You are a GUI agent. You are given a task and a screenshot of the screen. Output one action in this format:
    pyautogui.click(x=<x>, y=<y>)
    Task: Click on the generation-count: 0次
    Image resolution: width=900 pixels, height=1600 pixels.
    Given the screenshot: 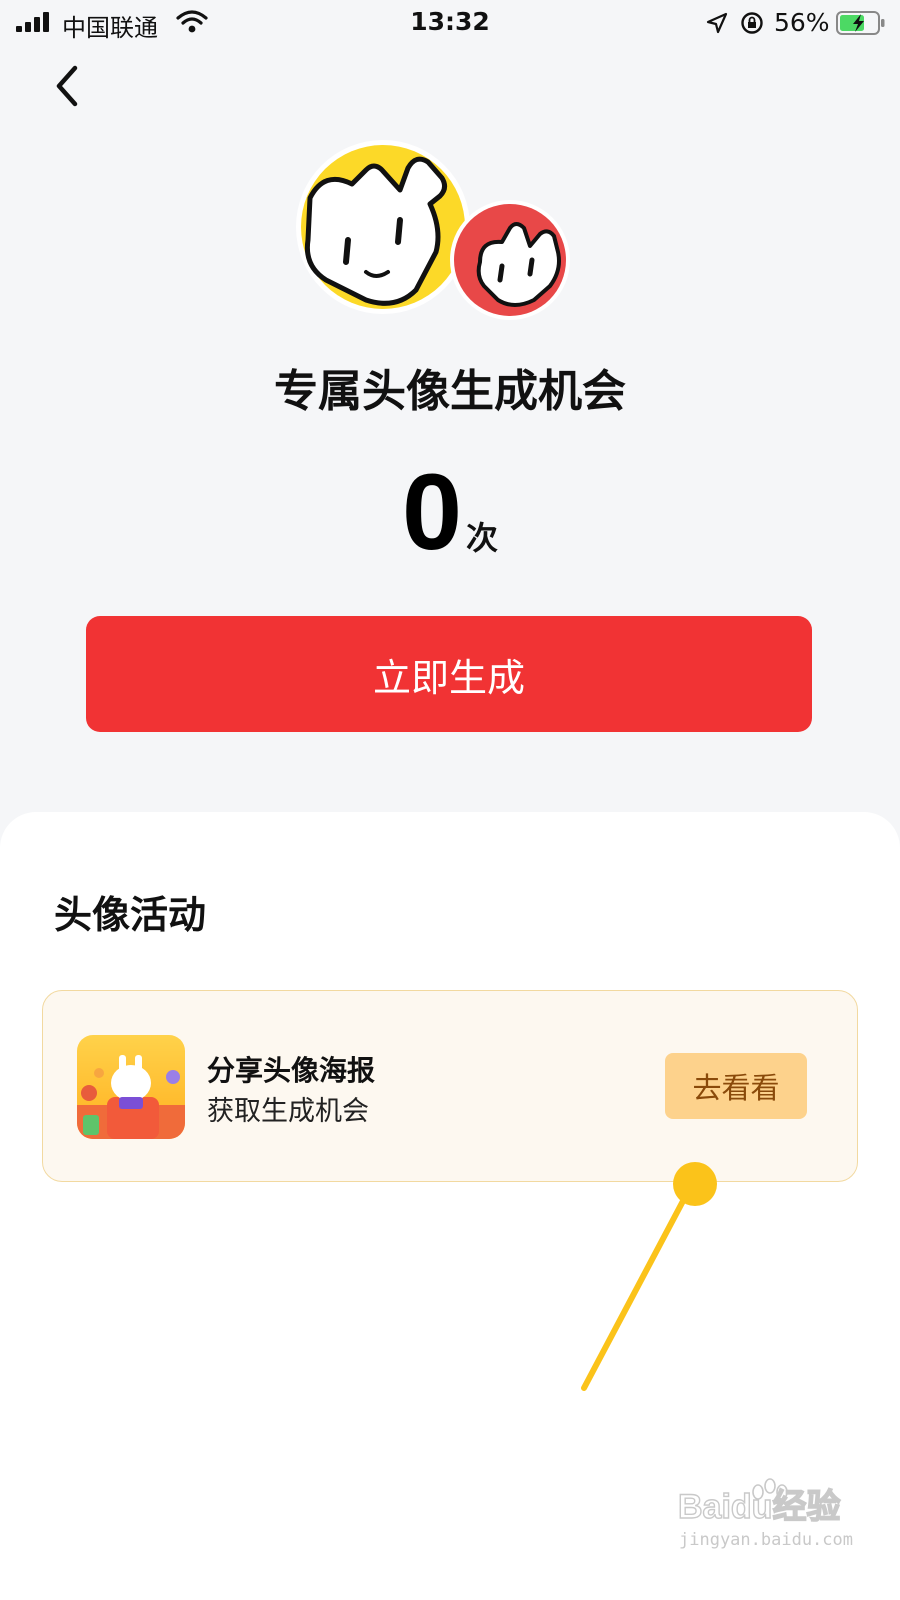 What is the action you would take?
    pyautogui.click(x=450, y=512)
    